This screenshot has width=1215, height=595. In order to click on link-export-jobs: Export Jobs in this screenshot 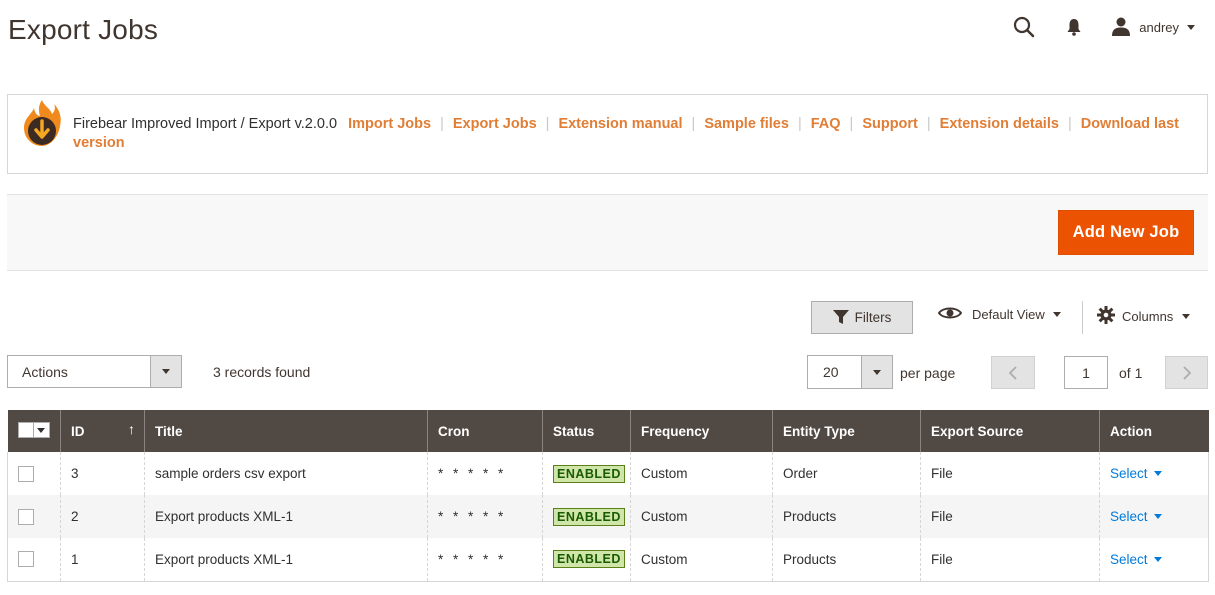, I will do `click(495, 124)`.